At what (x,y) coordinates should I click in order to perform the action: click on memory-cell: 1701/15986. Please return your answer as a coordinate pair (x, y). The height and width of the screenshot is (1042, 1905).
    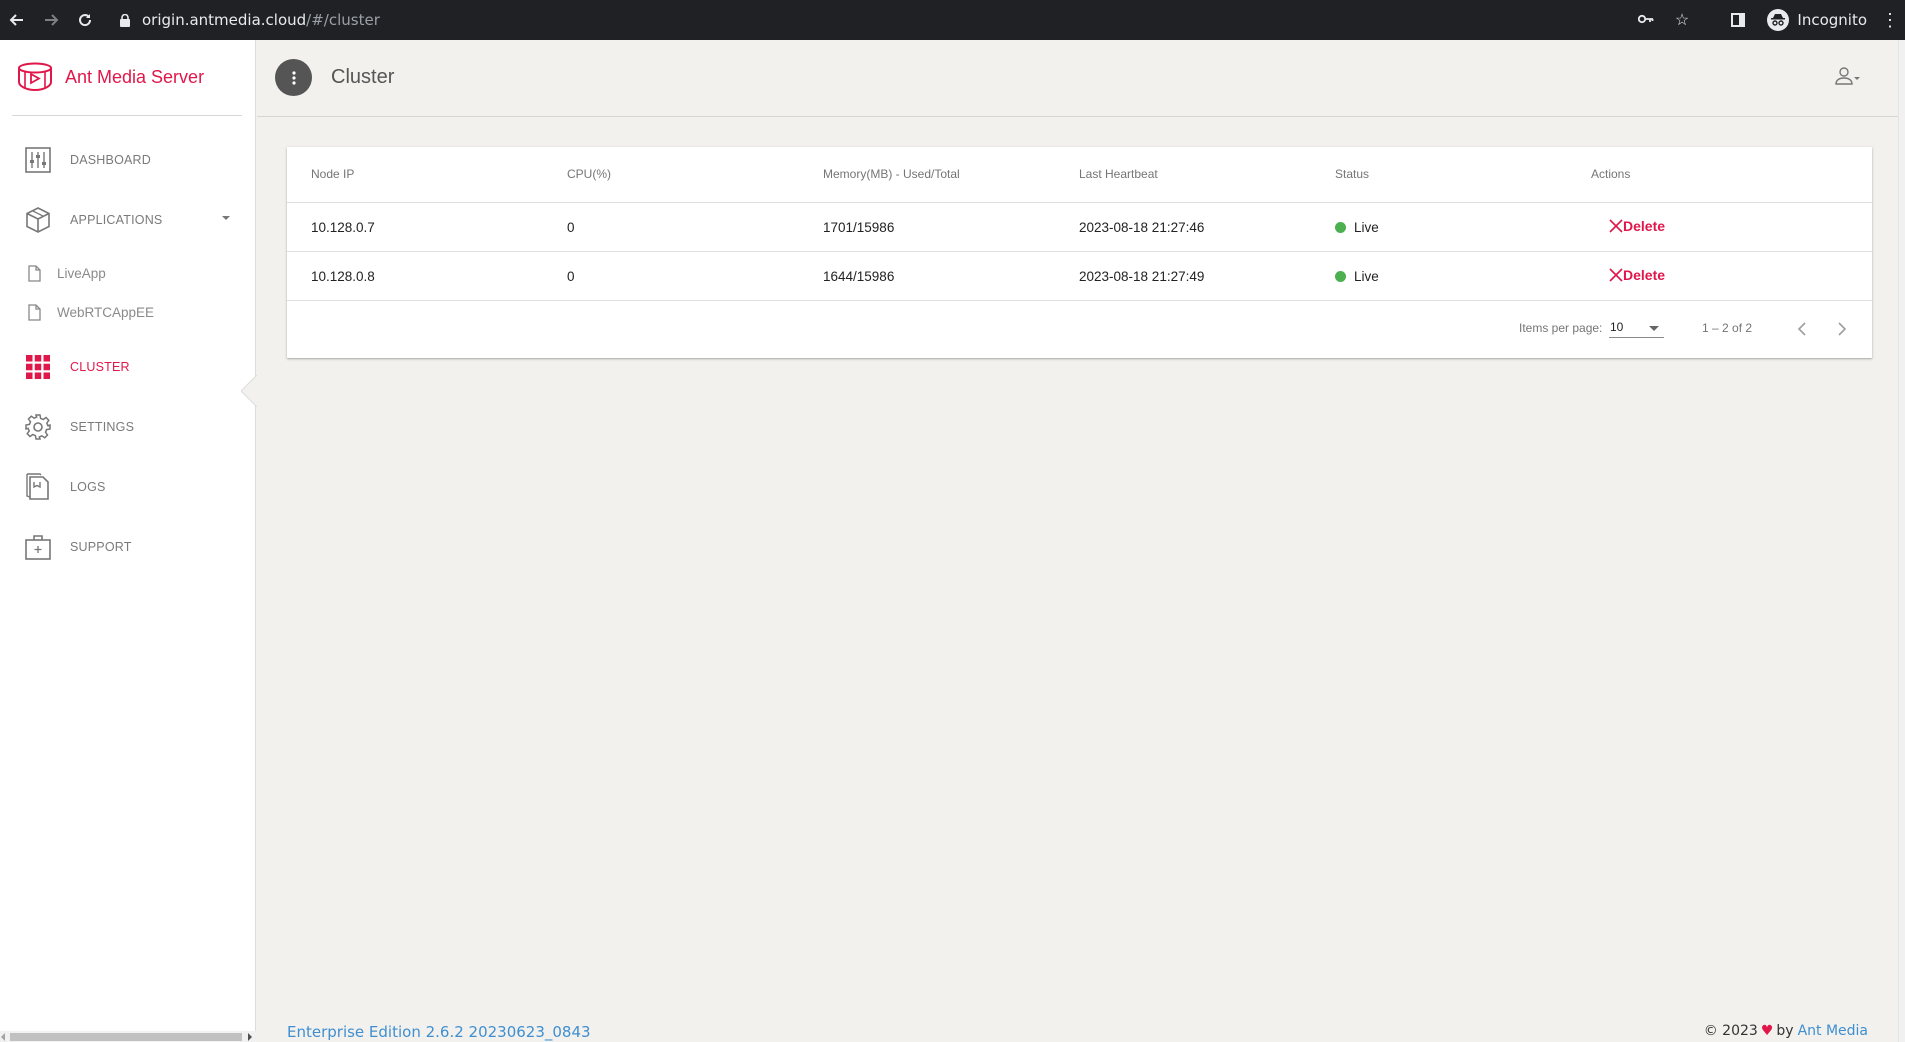
    Looking at the image, I should click on (859, 227).